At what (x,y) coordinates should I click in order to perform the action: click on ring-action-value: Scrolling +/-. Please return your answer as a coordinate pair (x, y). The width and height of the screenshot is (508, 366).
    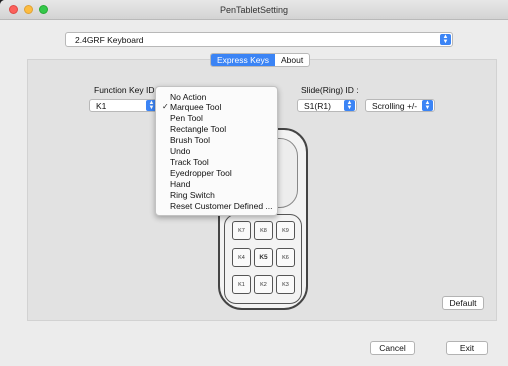
    Looking at the image, I should click on (395, 106).